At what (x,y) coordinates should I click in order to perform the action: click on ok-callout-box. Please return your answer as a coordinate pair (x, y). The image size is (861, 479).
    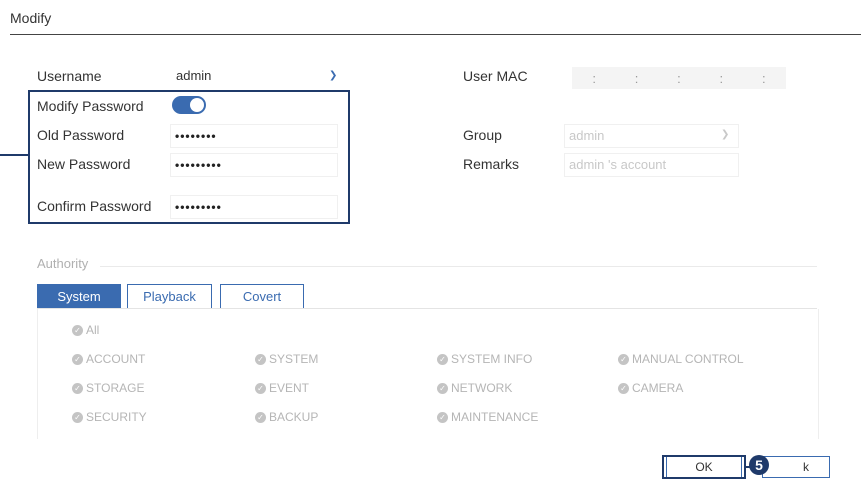
    Looking at the image, I should click on (704, 467).